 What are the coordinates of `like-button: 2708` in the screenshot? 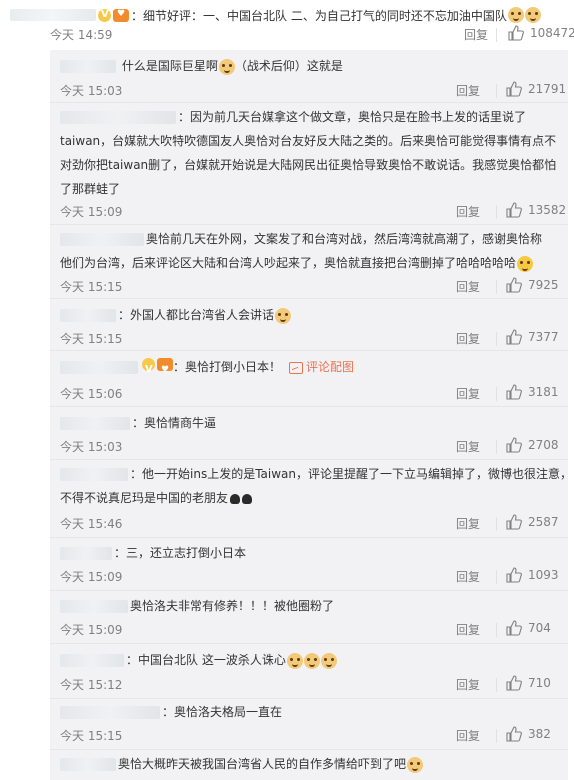 It's located at (532, 445).